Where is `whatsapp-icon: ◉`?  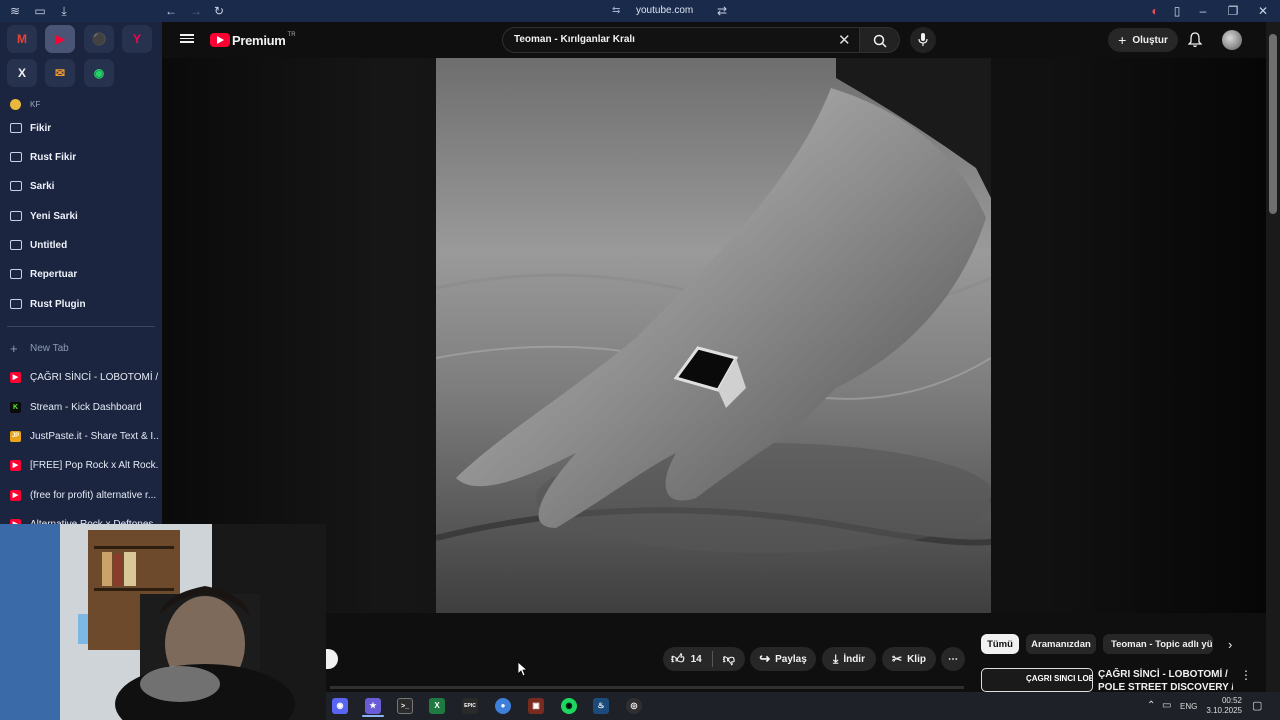
whatsapp-icon: ◉ is located at coordinates (99, 73).